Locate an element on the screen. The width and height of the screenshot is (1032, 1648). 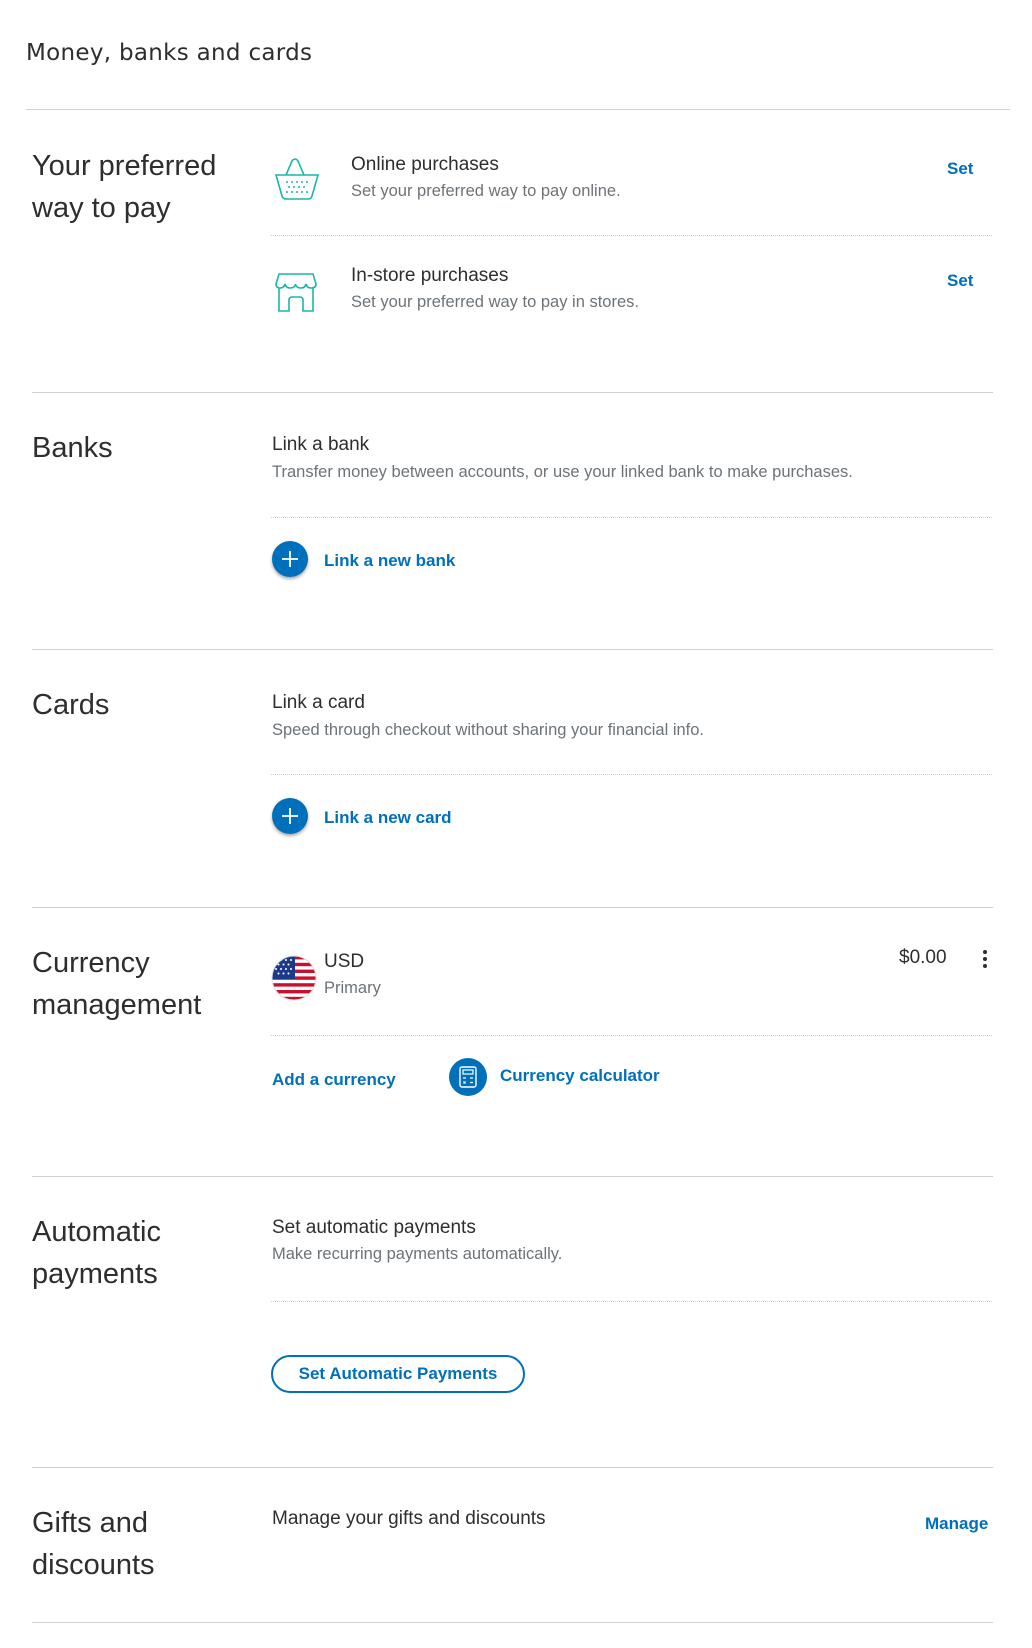
gifts-section-title: Gifts and discounts is located at coordinates (93, 1544).